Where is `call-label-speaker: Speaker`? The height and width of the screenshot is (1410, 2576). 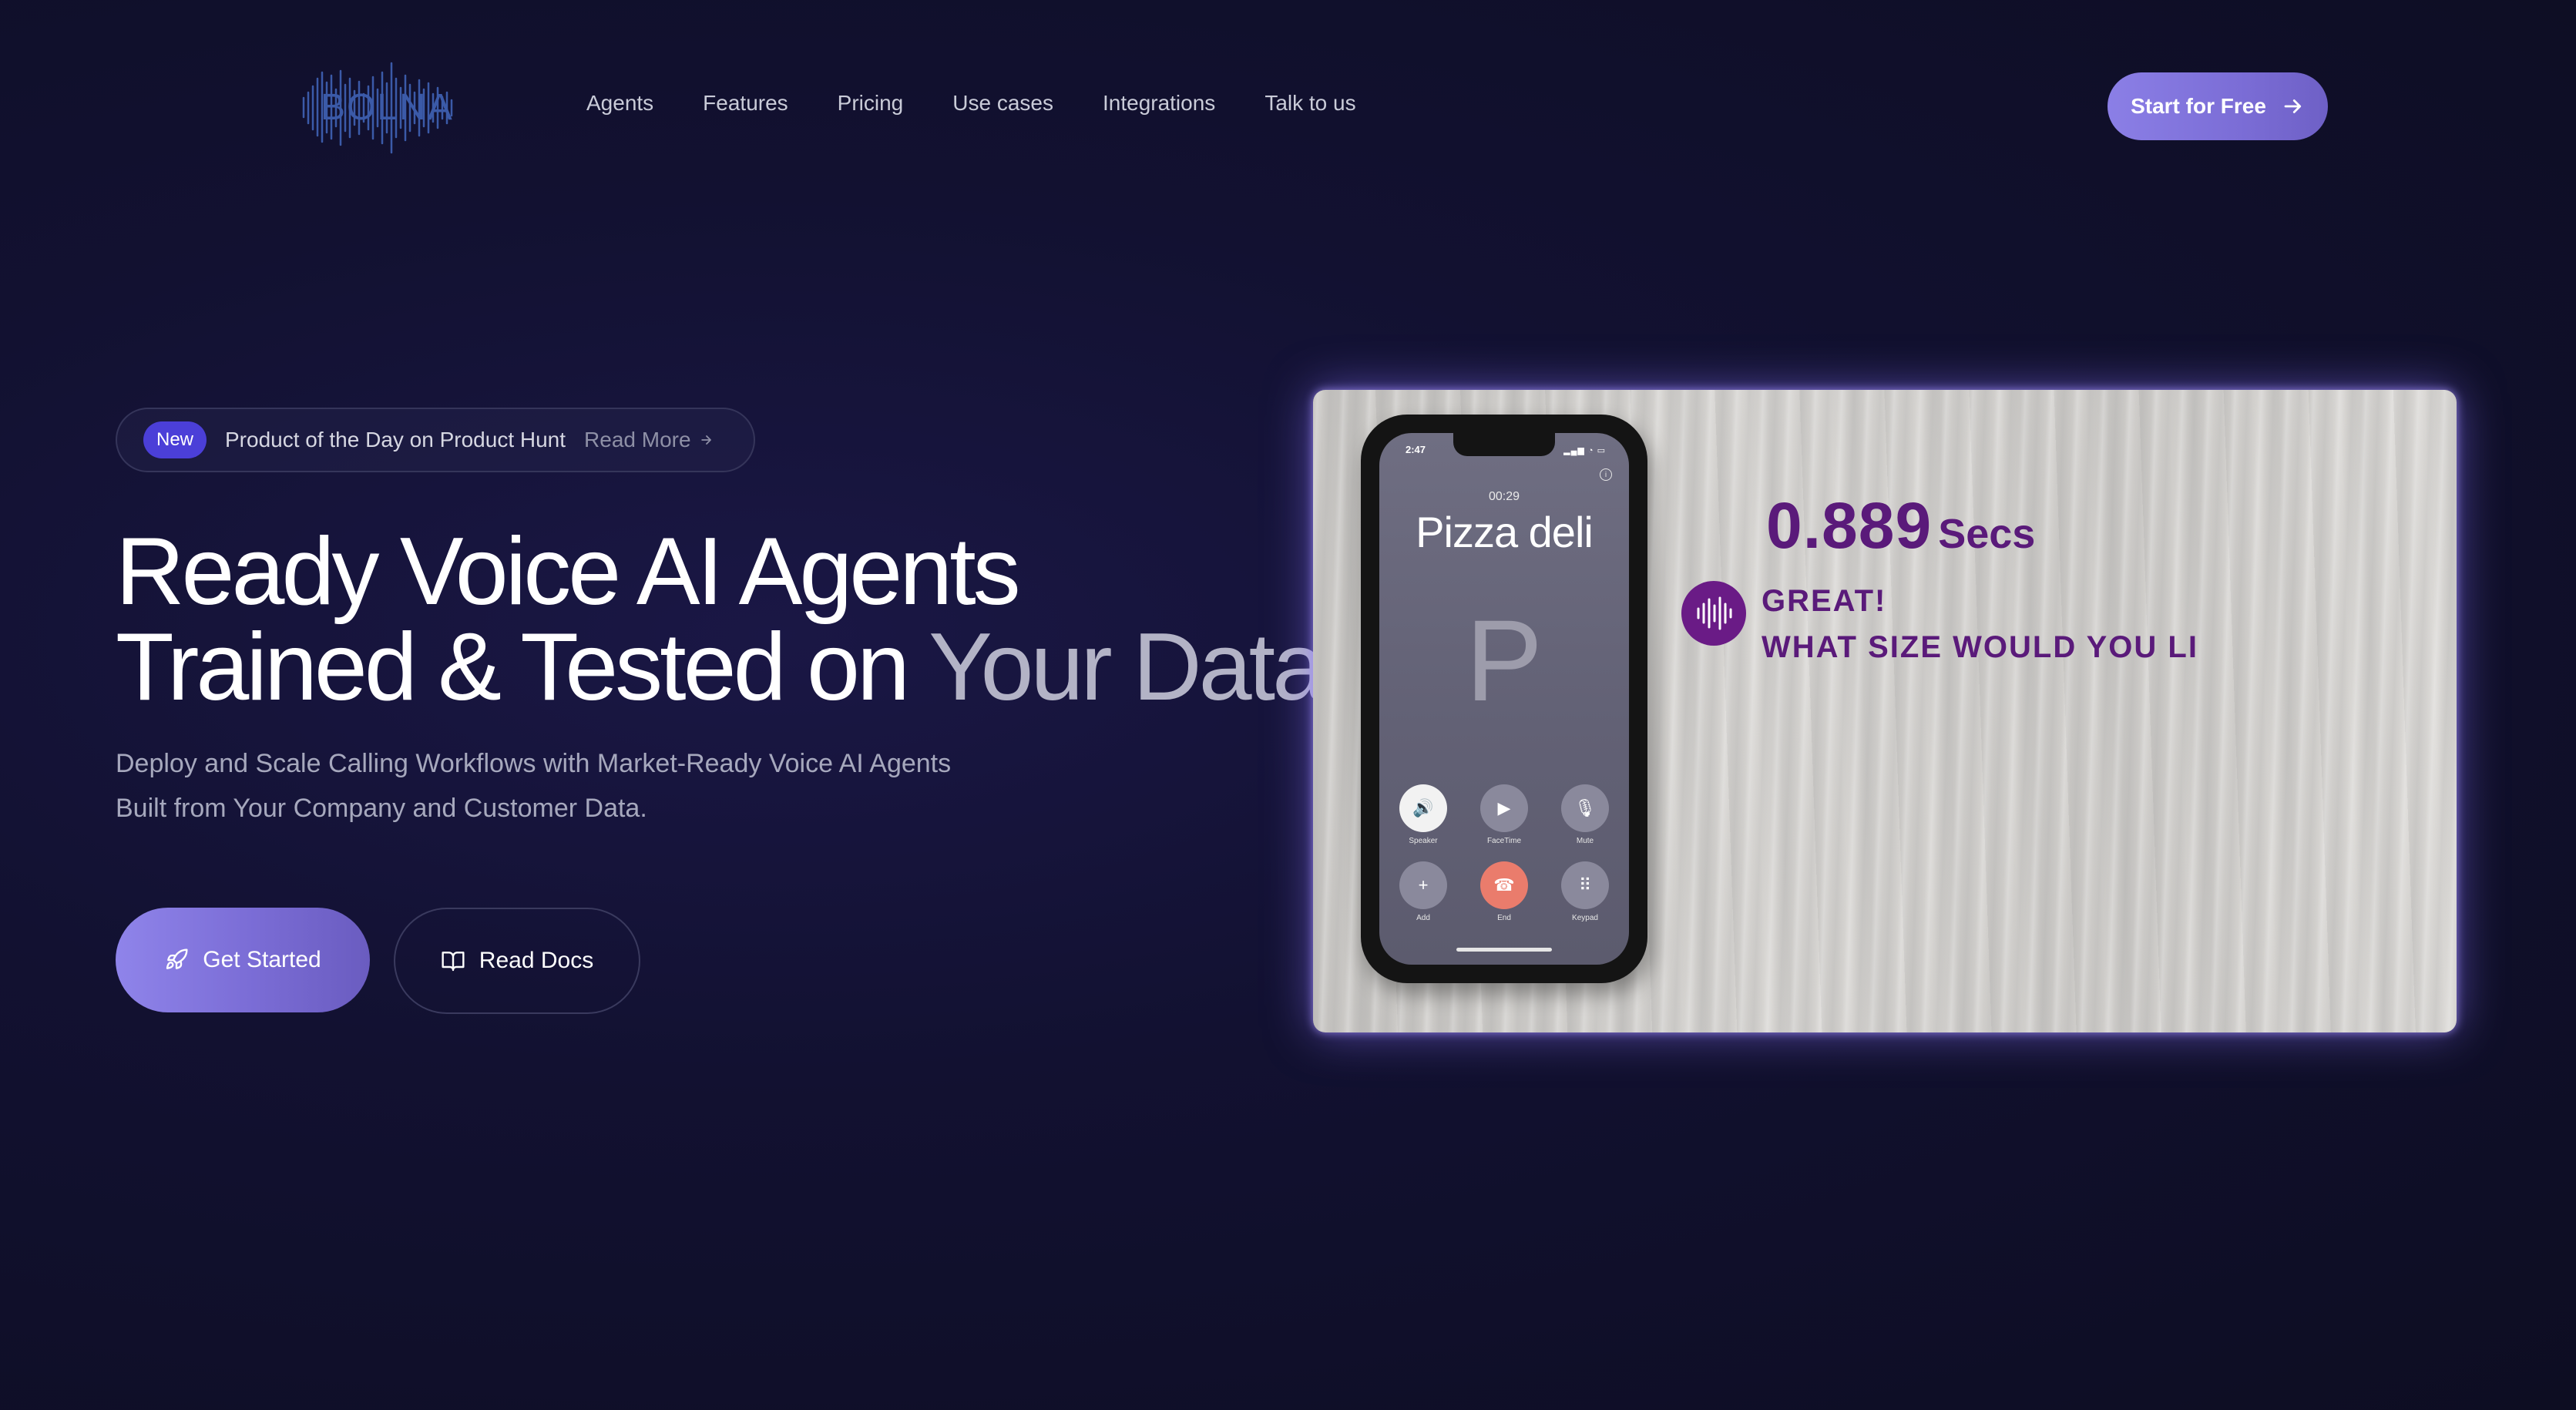 call-label-speaker: Speaker is located at coordinates (1423, 841).